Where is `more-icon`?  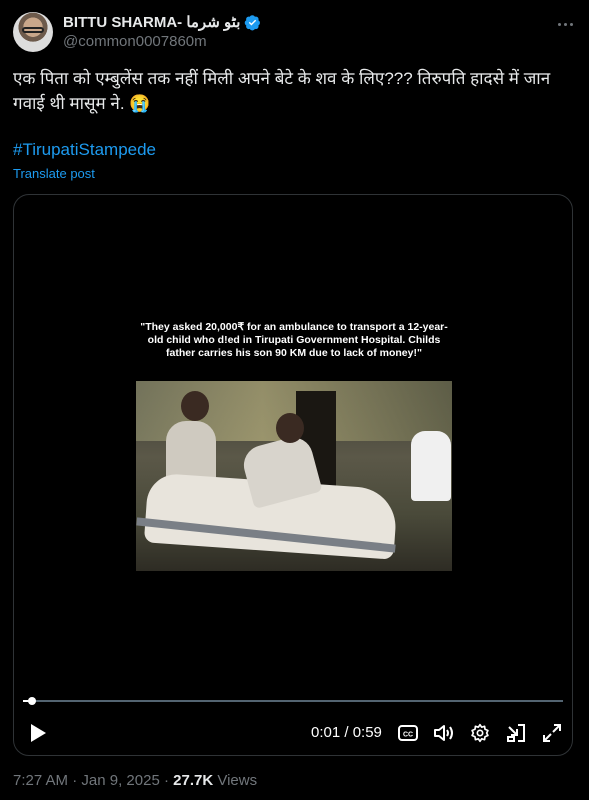
more-icon is located at coordinates (565, 24).